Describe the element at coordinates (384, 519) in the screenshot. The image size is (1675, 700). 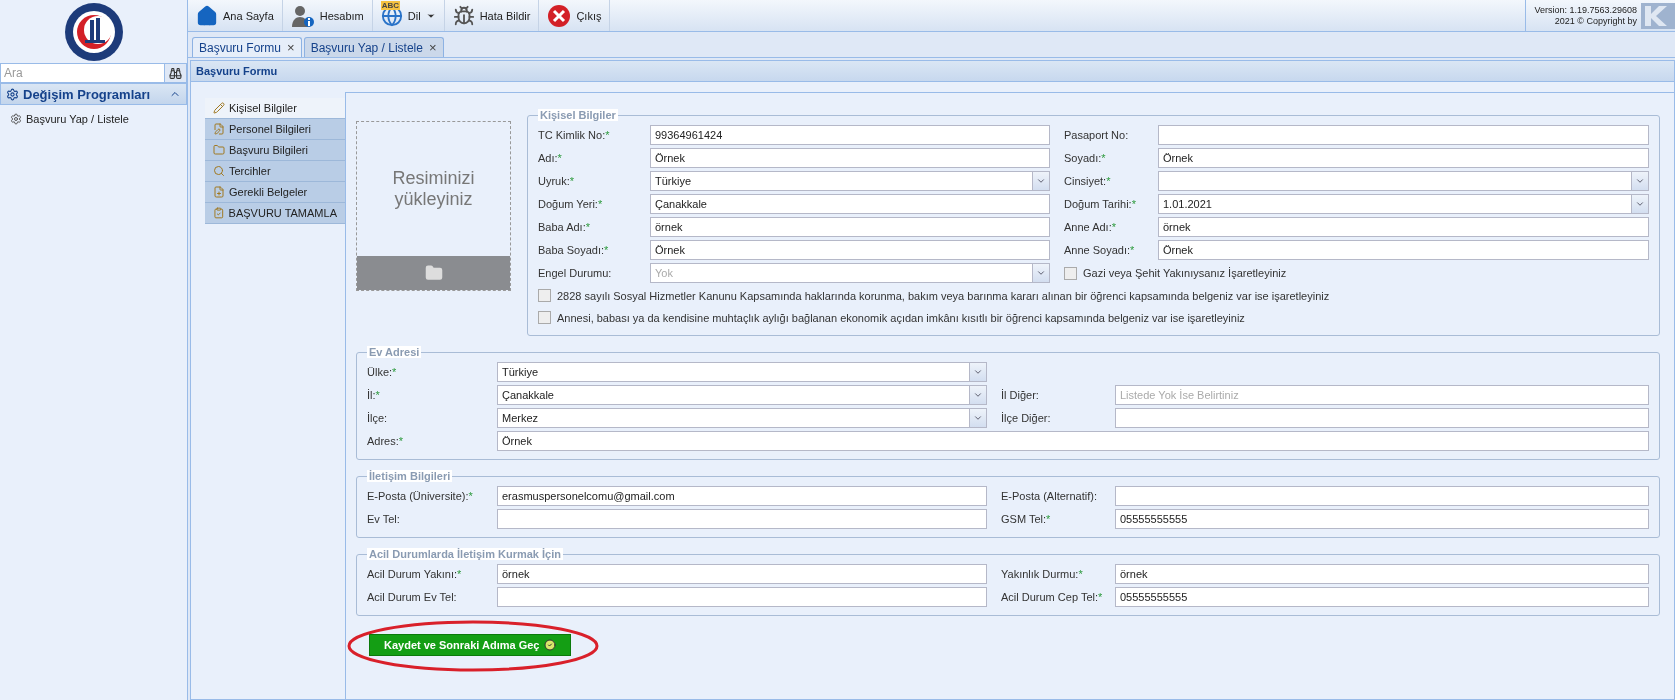
I see `field-label: Ev Tel:` at that location.